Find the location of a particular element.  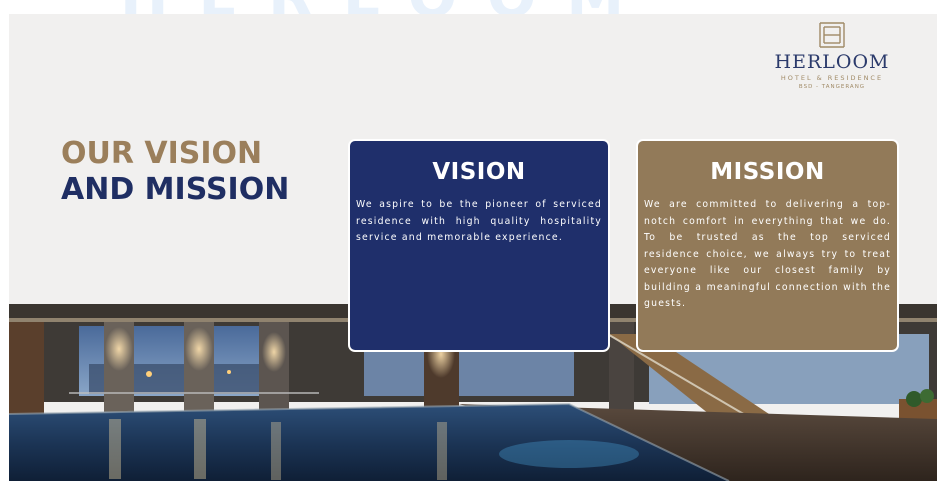

page-title: OUR VISION AND MISSION is located at coordinates (175, 172).